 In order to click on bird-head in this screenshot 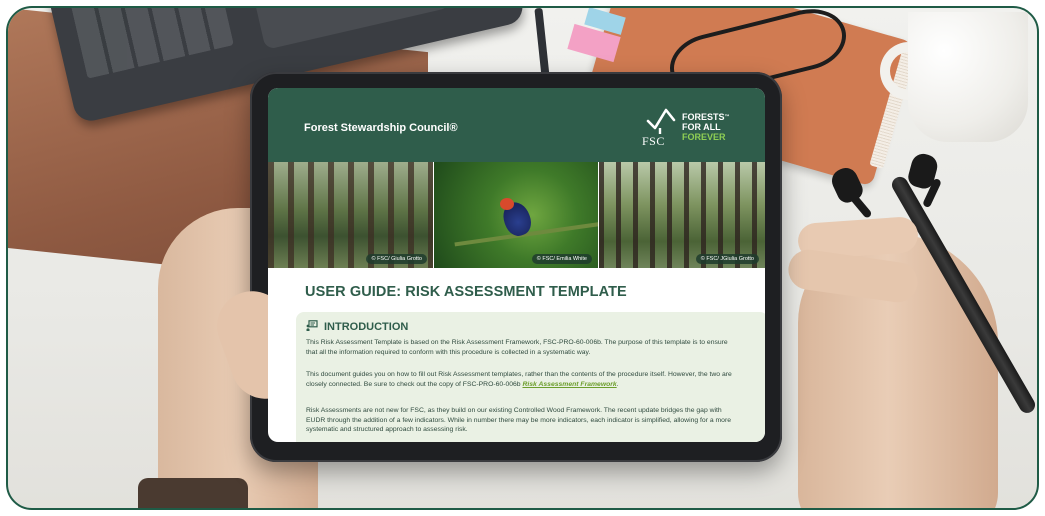, I will do `click(507, 204)`.